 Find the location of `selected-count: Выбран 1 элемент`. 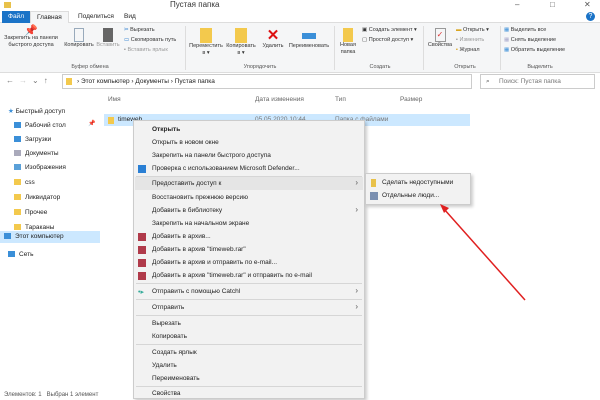

selected-count: Выбран 1 элемент is located at coordinates (72, 395).